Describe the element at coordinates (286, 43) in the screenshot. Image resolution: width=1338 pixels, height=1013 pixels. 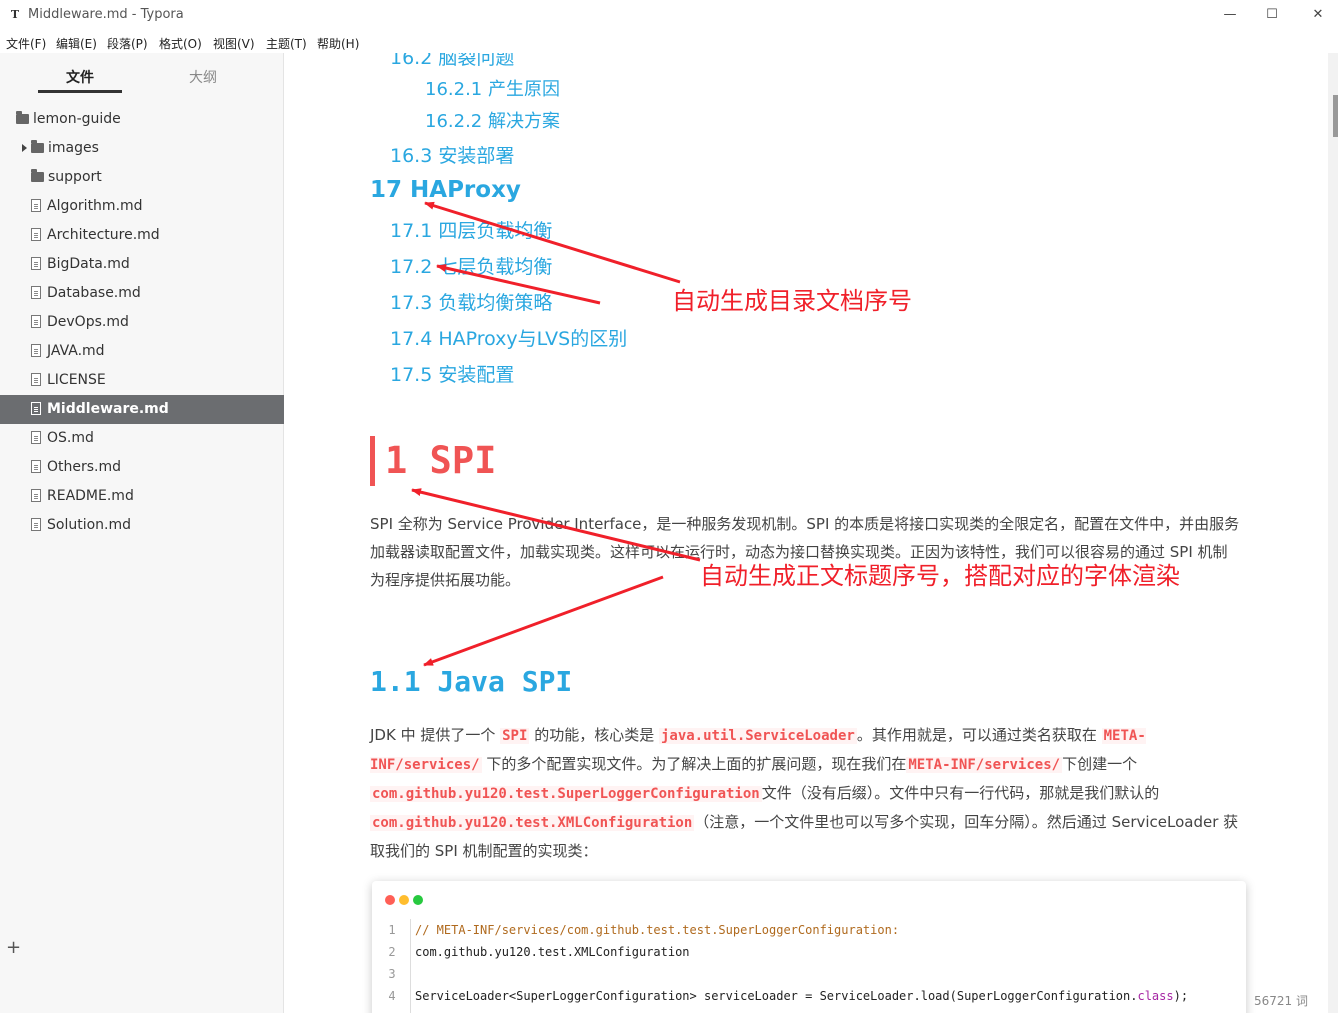
I see `menu-theme: 主题(T)` at that location.